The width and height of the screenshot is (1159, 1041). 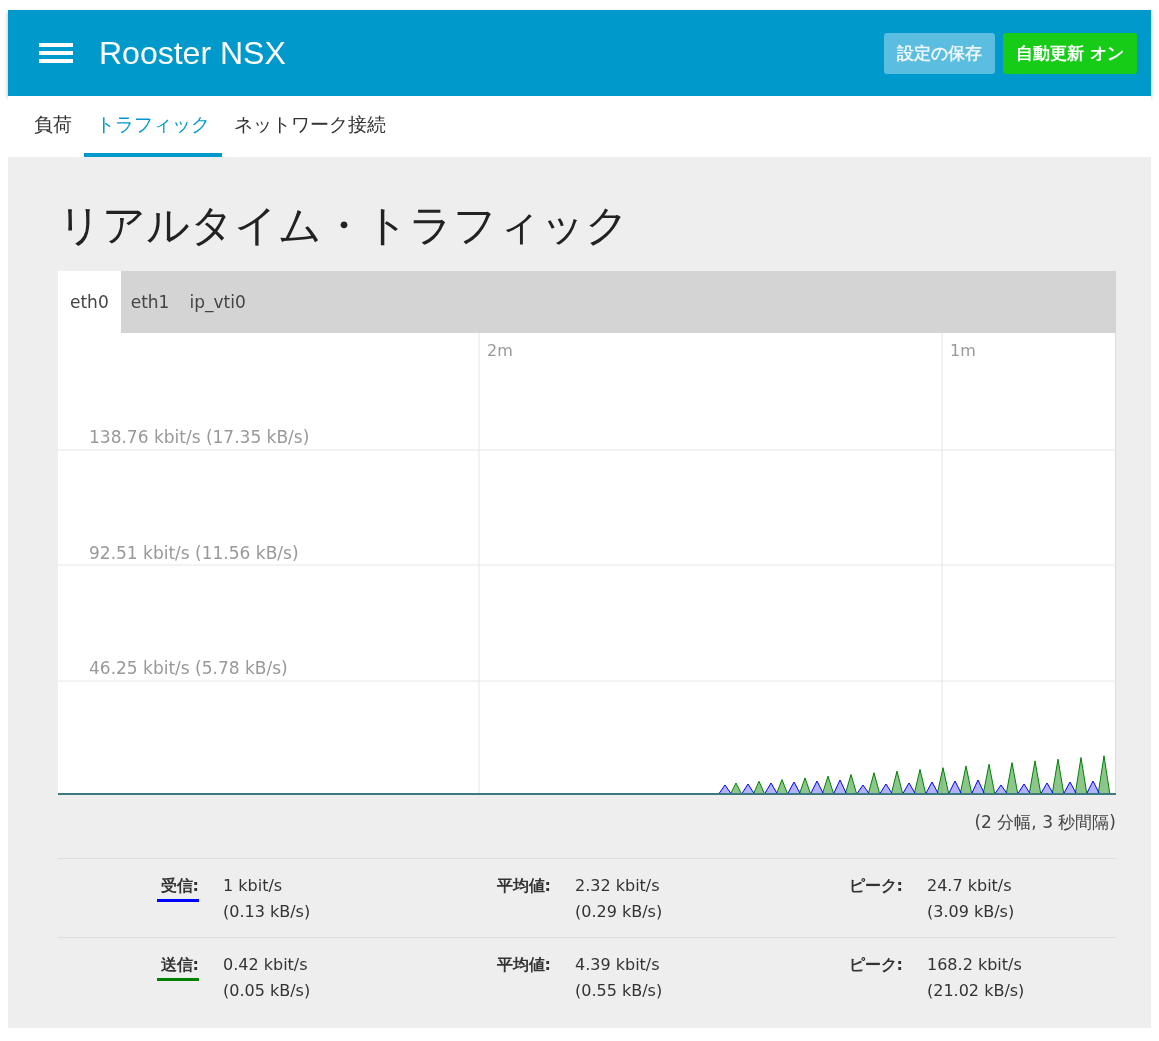 I want to click on interface-tab: eth0, so click(x=89, y=302).